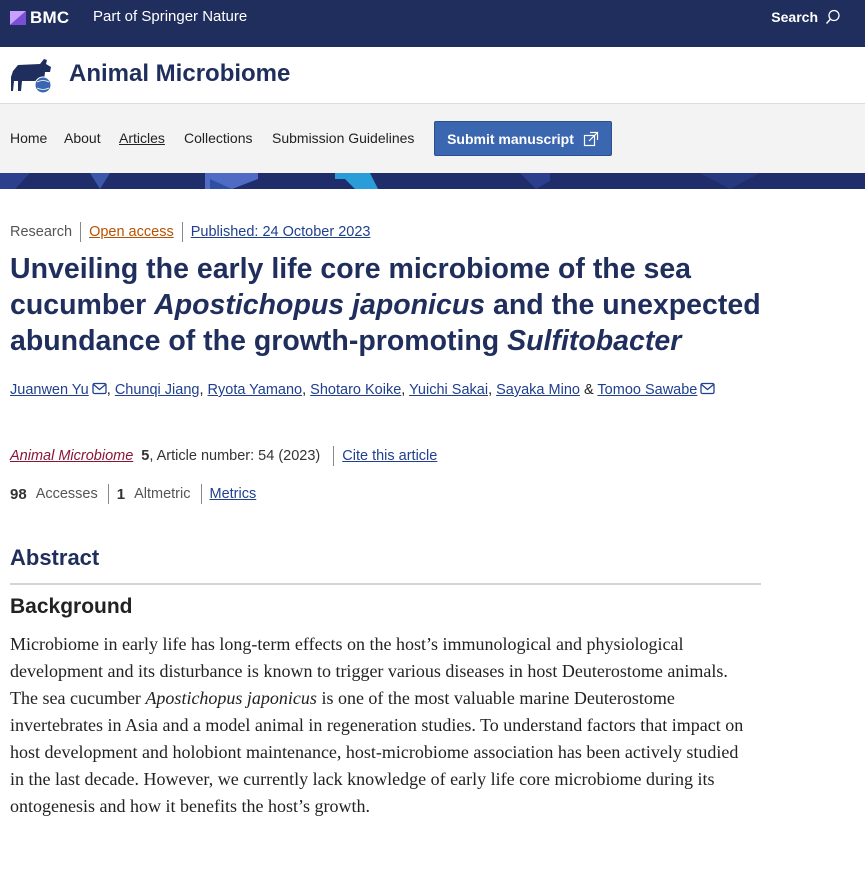  What do you see at coordinates (49, 390) in the screenshot?
I see `author-link: Juanwen Yu` at bounding box center [49, 390].